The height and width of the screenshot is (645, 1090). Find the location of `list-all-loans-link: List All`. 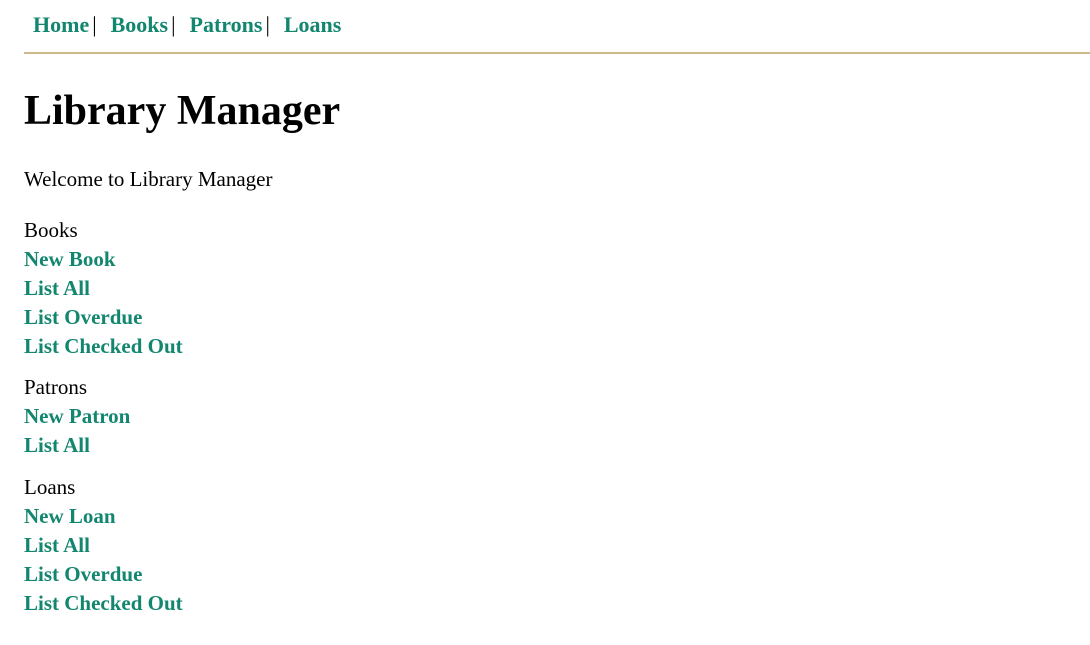

list-all-loans-link: List All is located at coordinates (103, 545).